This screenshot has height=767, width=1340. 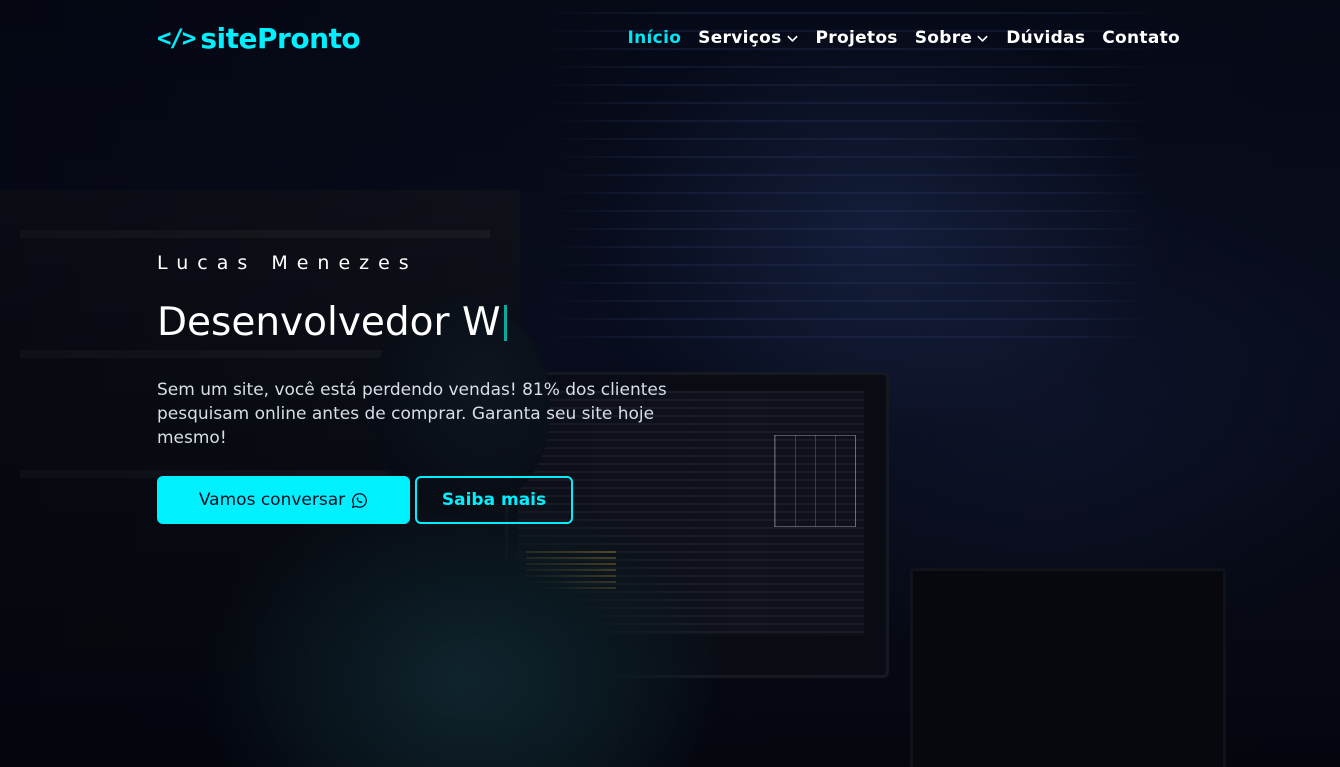 I want to click on talk-button-label: Vamos conversar, so click(x=272, y=500).